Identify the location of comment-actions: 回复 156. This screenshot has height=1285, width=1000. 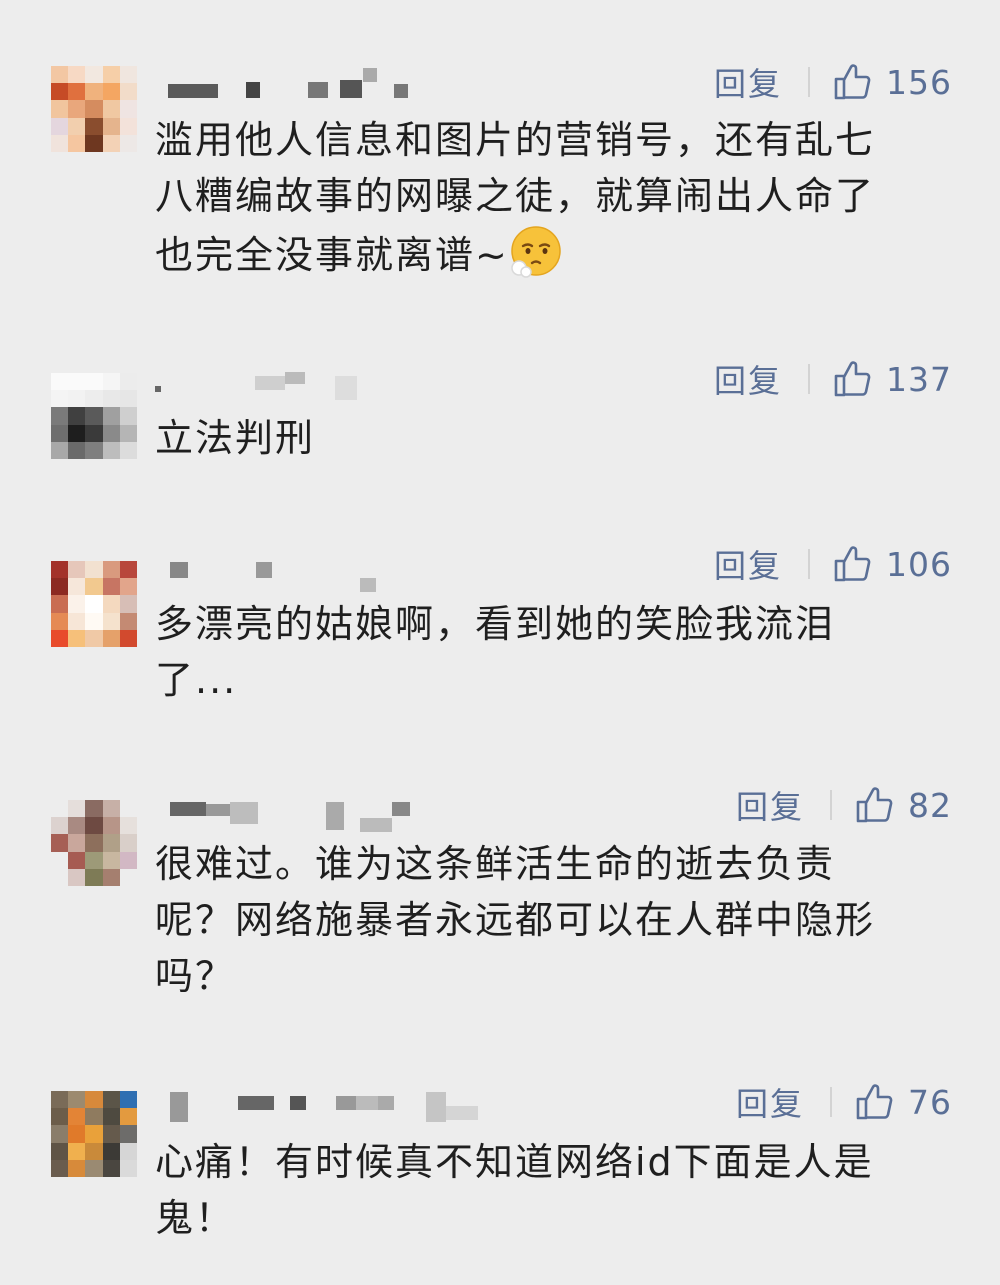
(833, 82).